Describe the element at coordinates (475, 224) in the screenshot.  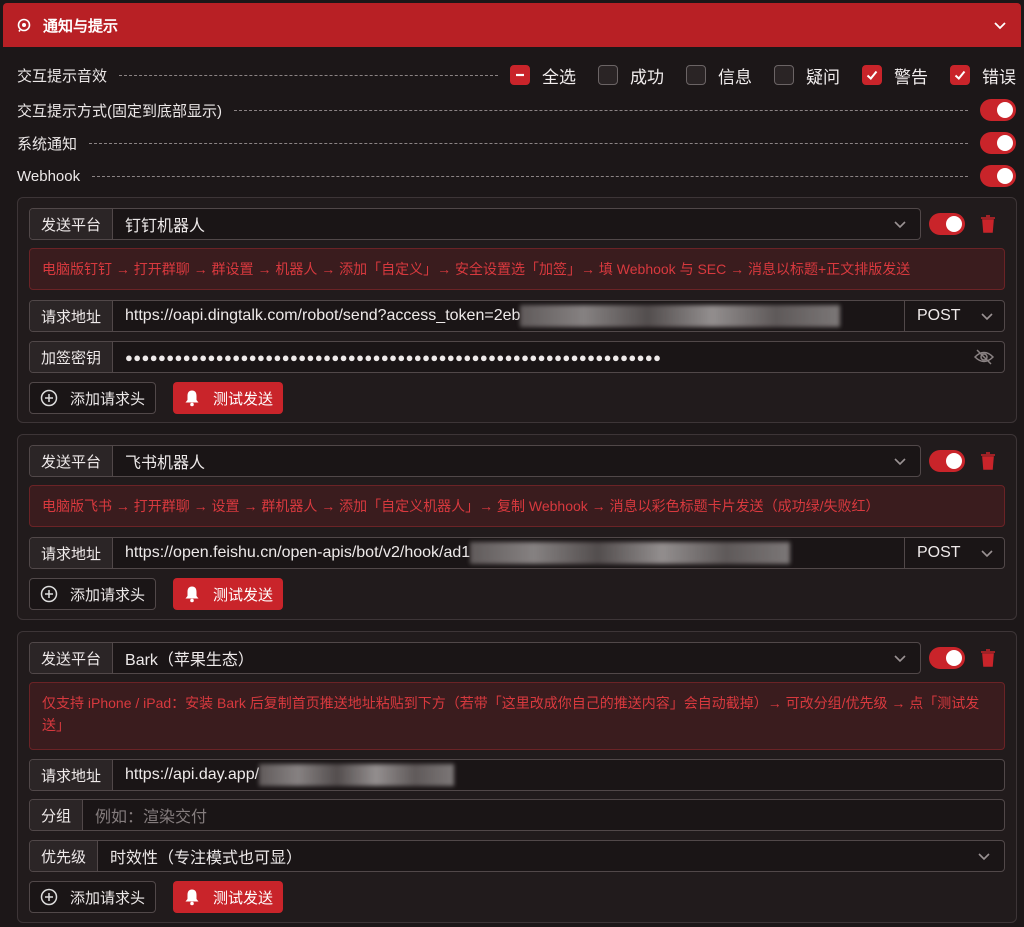
I see `platform-select: 发送平台 钉钉机器人` at that location.